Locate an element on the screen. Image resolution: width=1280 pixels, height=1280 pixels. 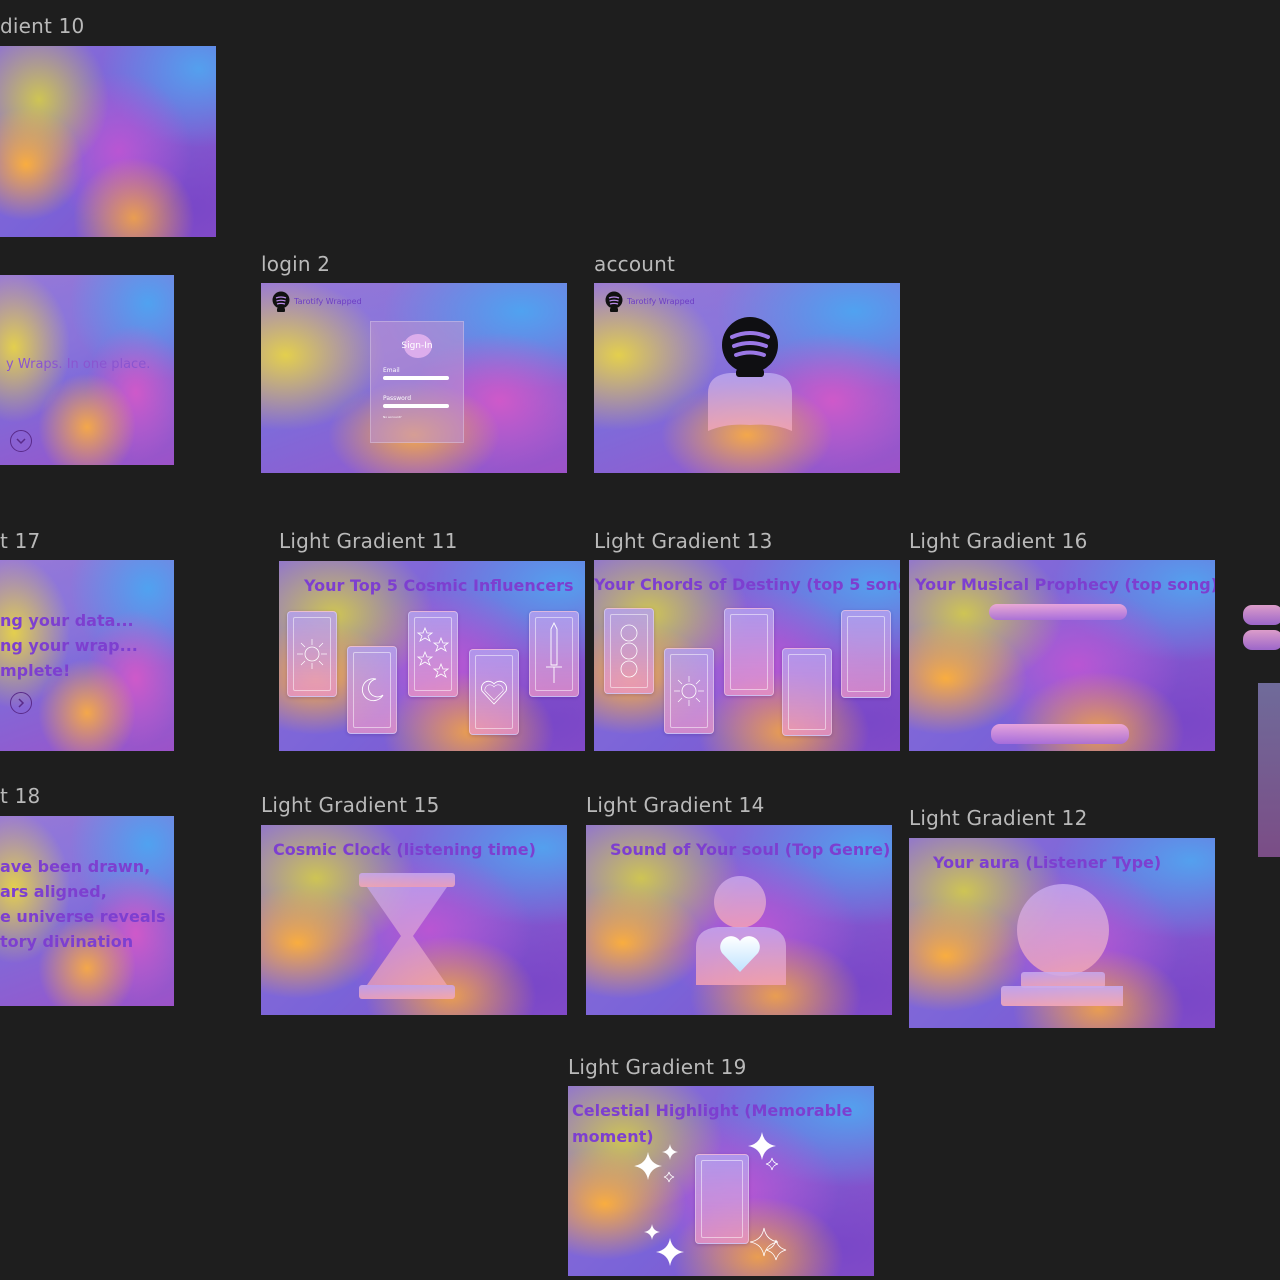
frame-label-login-2: login 2 is located at coordinates (295, 264).